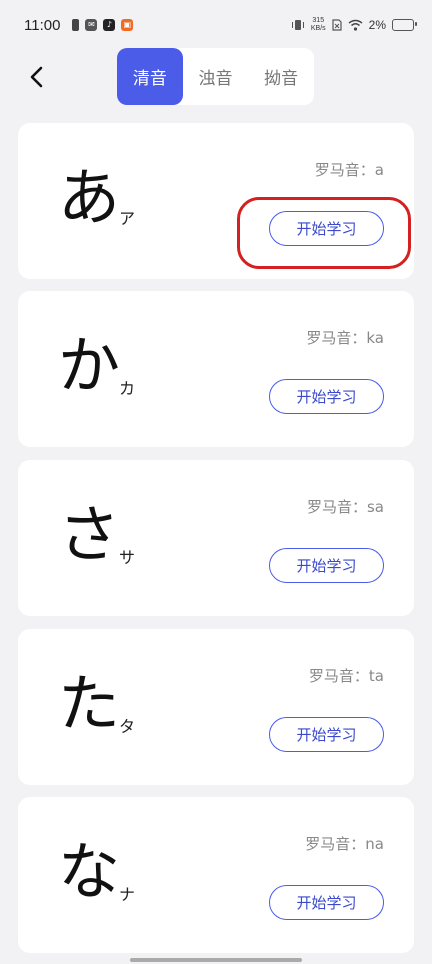  What do you see at coordinates (127, 726) in the screenshot?
I see `katakana: タ` at bounding box center [127, 726].